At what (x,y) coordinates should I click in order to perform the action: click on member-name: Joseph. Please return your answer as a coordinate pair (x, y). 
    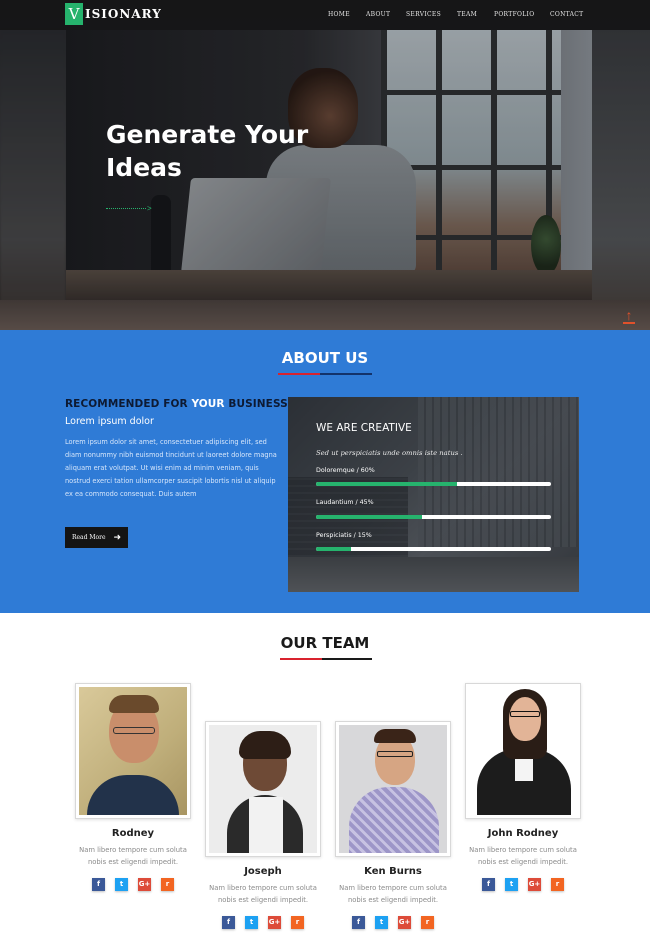
    Looking at the image, I should click on (263, 871).